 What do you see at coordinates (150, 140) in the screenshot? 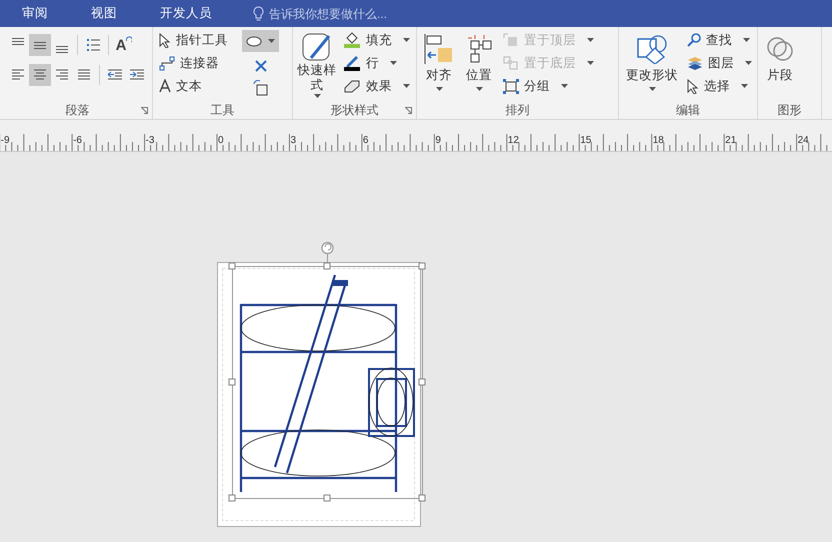
I see `ruler-label: -3` at bounding box center [150, 140].